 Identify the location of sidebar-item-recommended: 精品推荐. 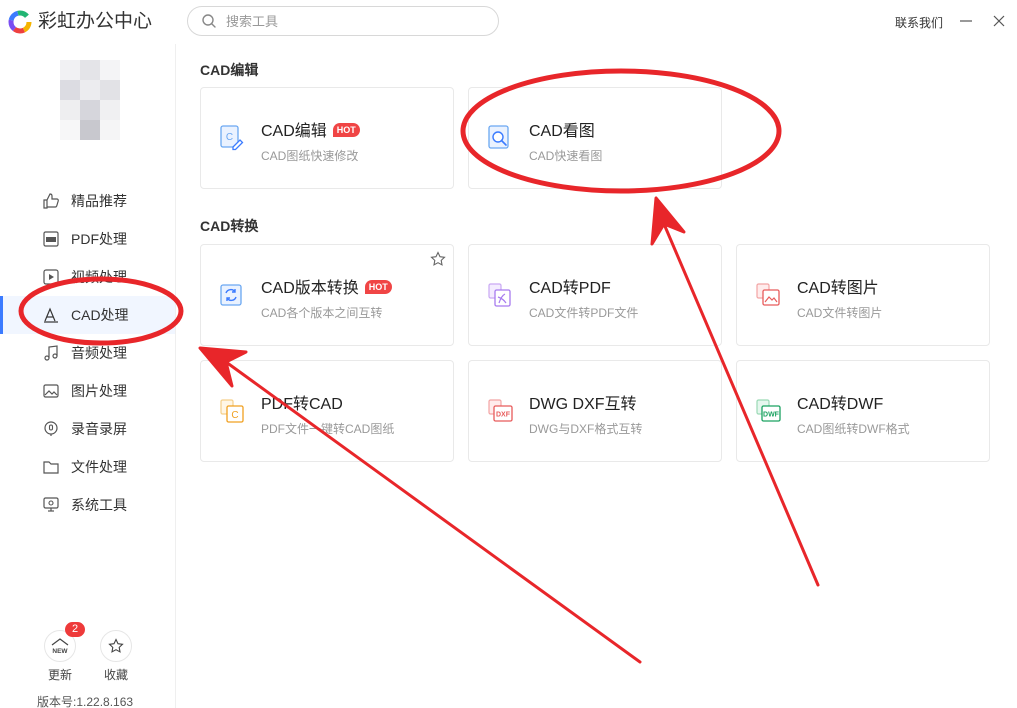
(87, 201).